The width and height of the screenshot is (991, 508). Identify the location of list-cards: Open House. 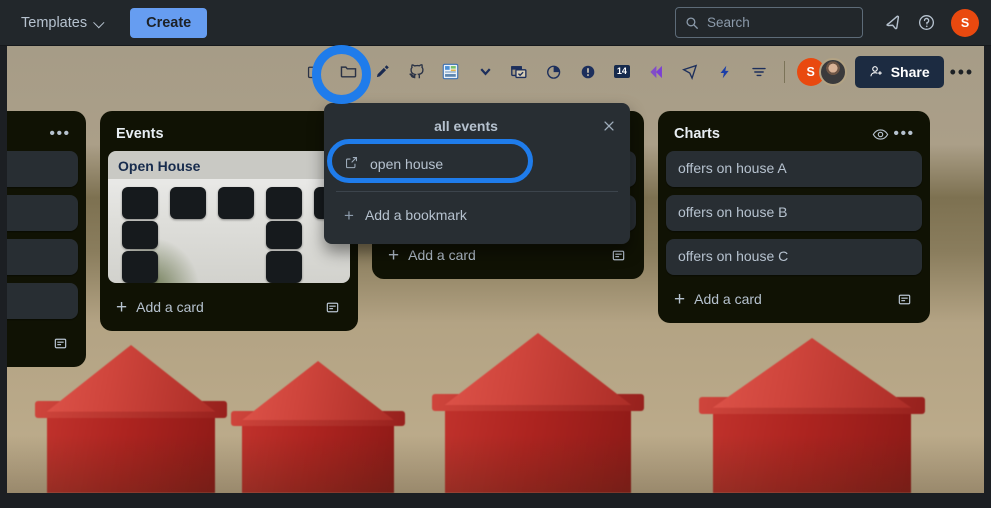
(229, 216).